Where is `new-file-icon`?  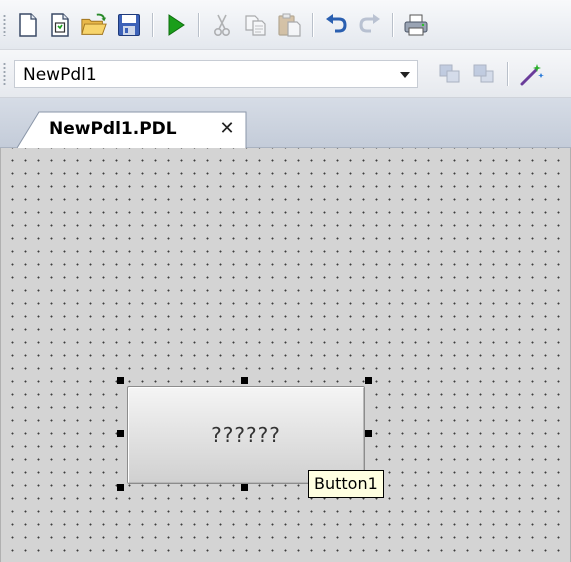 new-file-icon is located at coordinates (60, 25).